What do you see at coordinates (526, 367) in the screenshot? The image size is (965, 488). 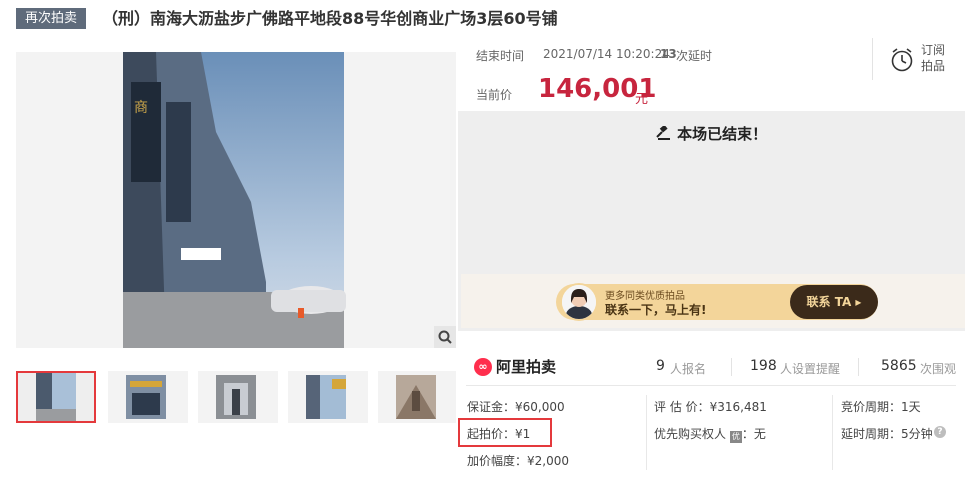 I see `ali-logo-text: 阿里拍卖` at bounding box center [526, 367].